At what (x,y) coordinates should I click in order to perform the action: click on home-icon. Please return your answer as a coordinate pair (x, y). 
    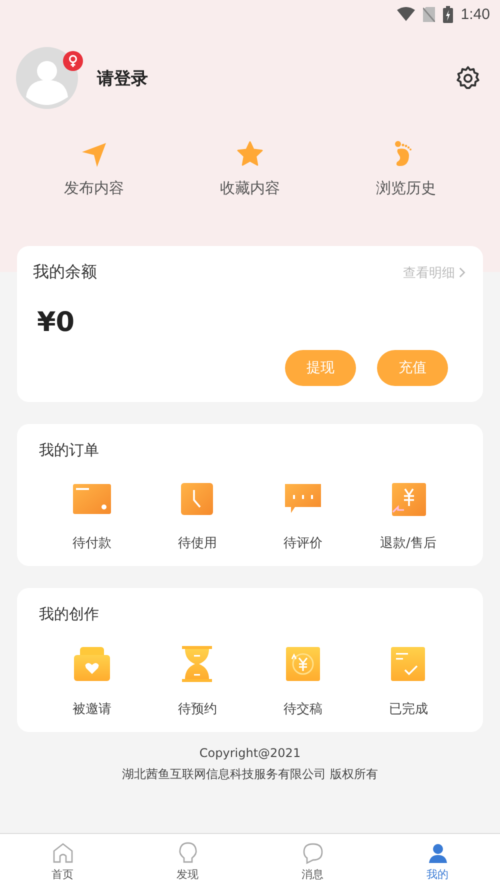
    Looking at the image, I should click on (62, 852).